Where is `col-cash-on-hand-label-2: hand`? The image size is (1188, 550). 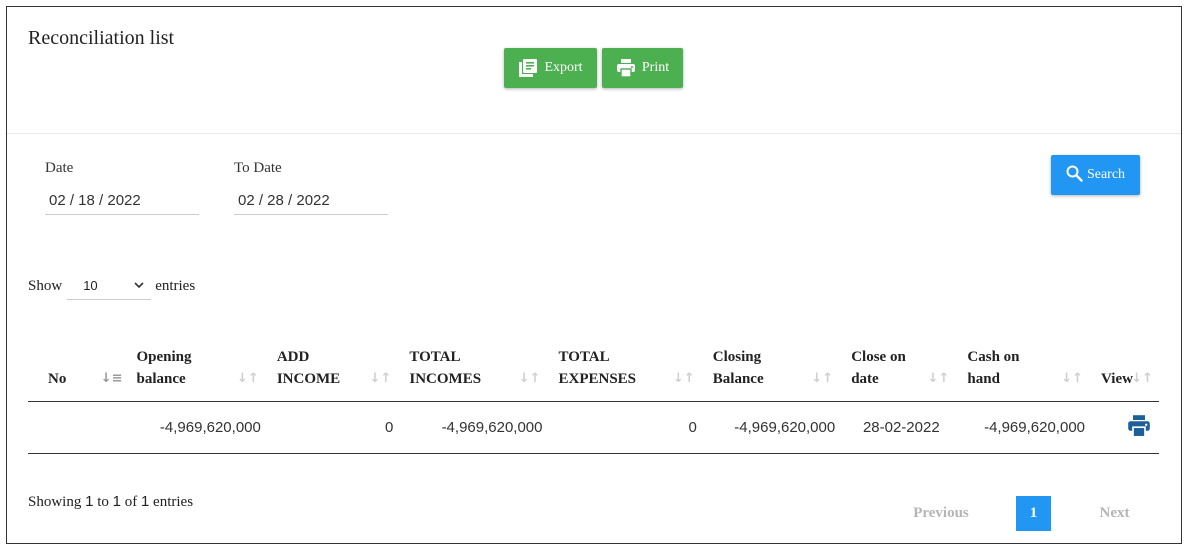 col-cash-on-hand-label-2: hand is located at coordinates (983, 379).